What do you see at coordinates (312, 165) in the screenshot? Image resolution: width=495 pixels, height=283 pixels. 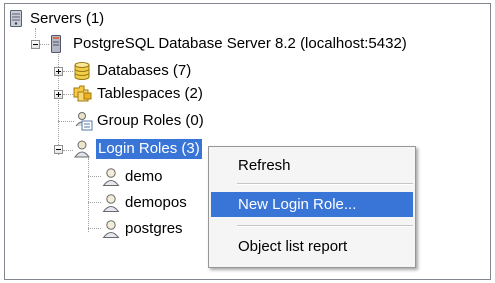 I see `menu-item-refresh: Refresh` at bounding box center [312, 165].